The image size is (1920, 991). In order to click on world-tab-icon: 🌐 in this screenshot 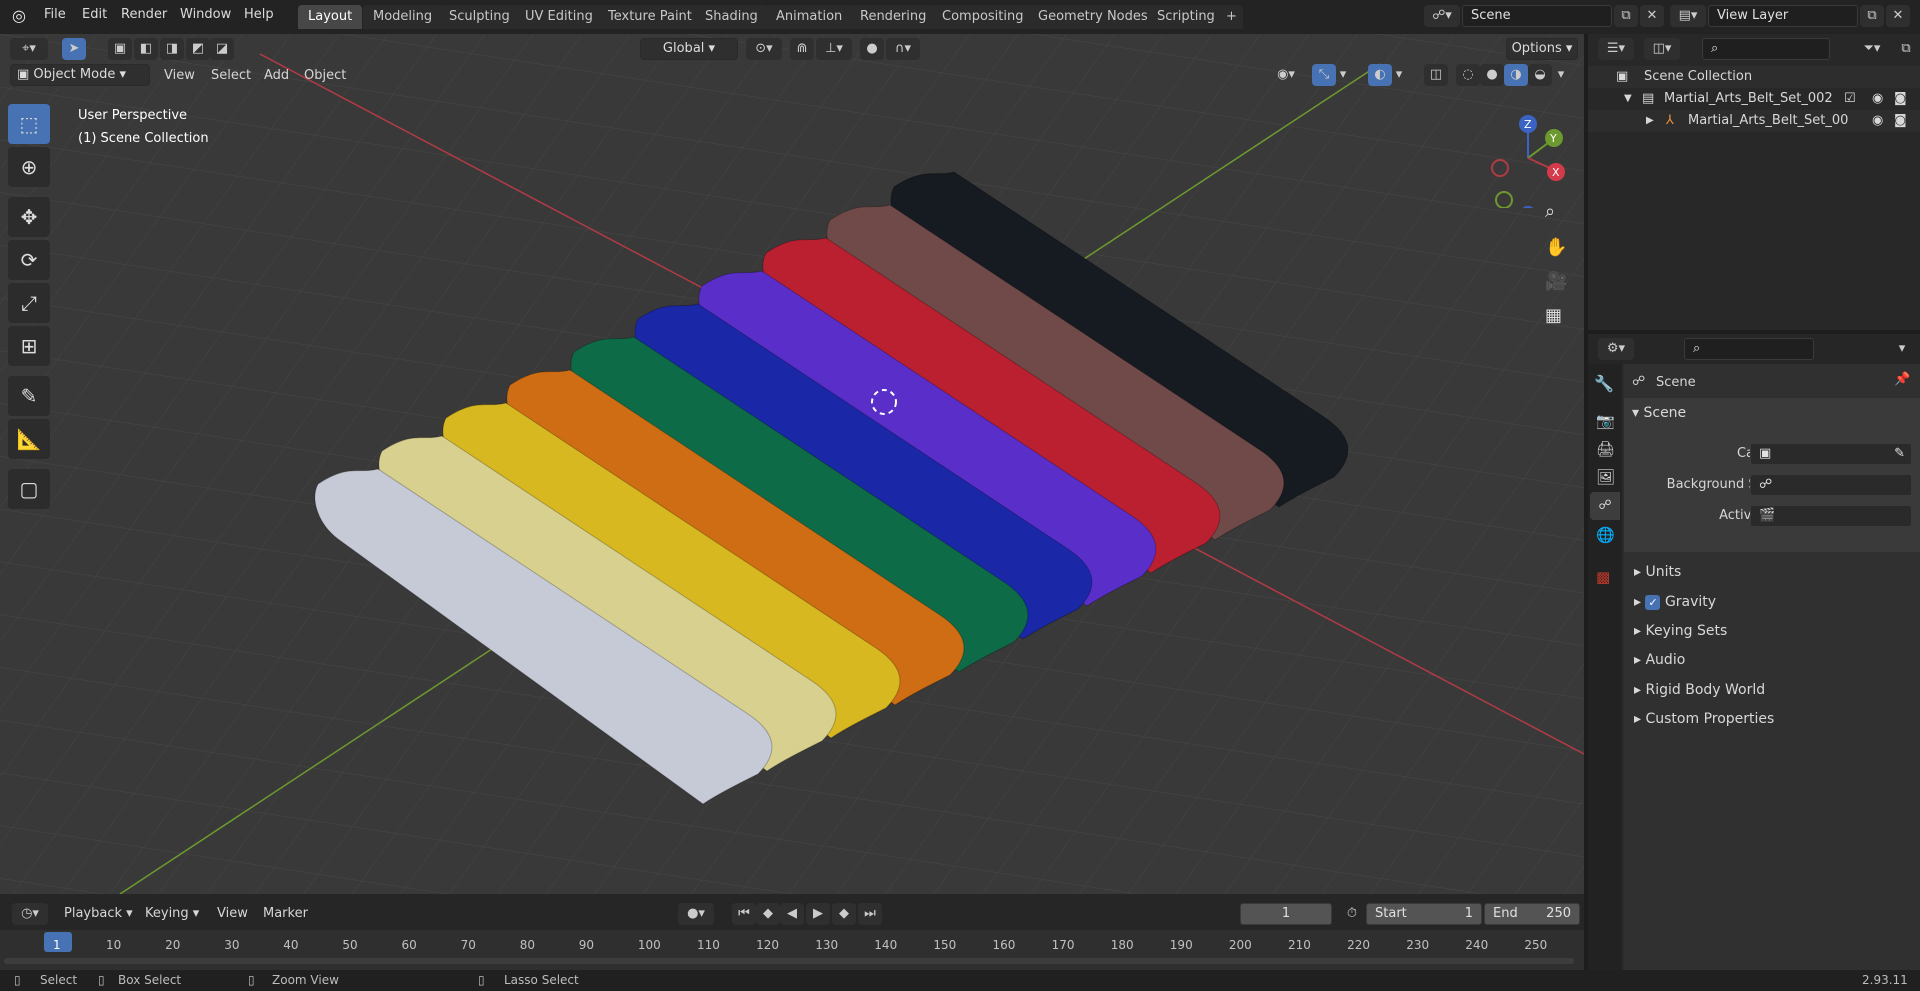, I will do `click(1605, 535)`.